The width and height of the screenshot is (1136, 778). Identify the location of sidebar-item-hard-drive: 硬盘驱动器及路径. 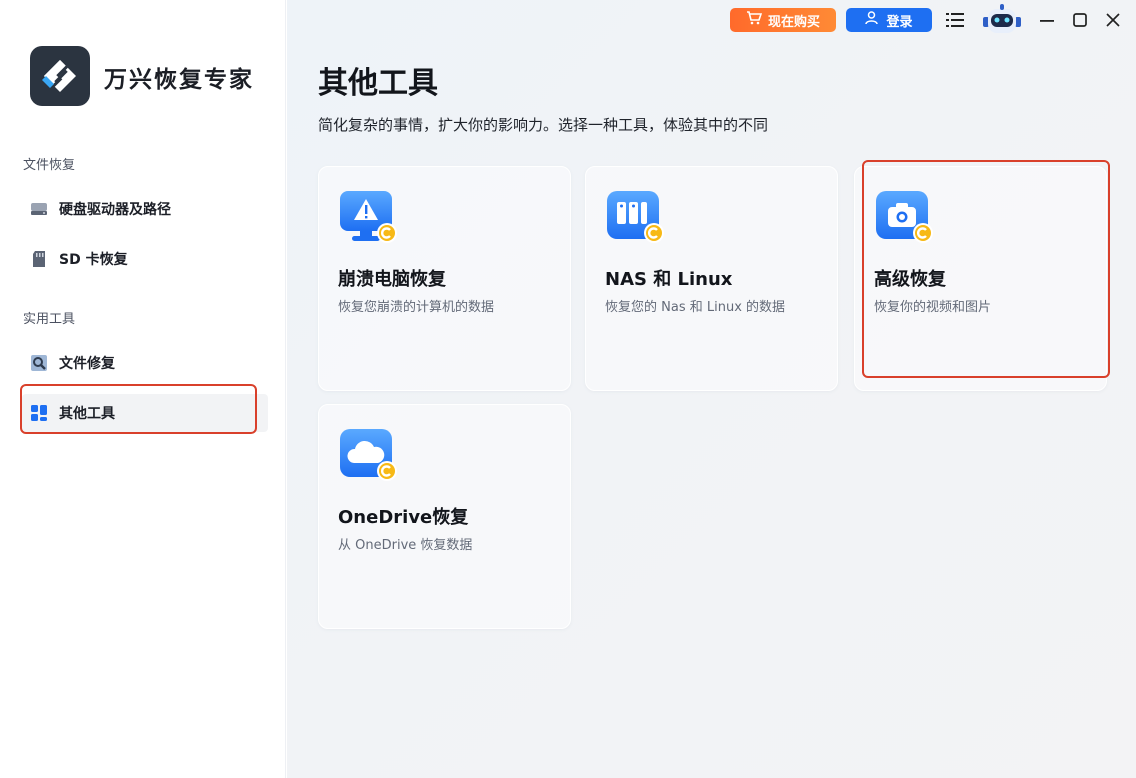
(145, 209).